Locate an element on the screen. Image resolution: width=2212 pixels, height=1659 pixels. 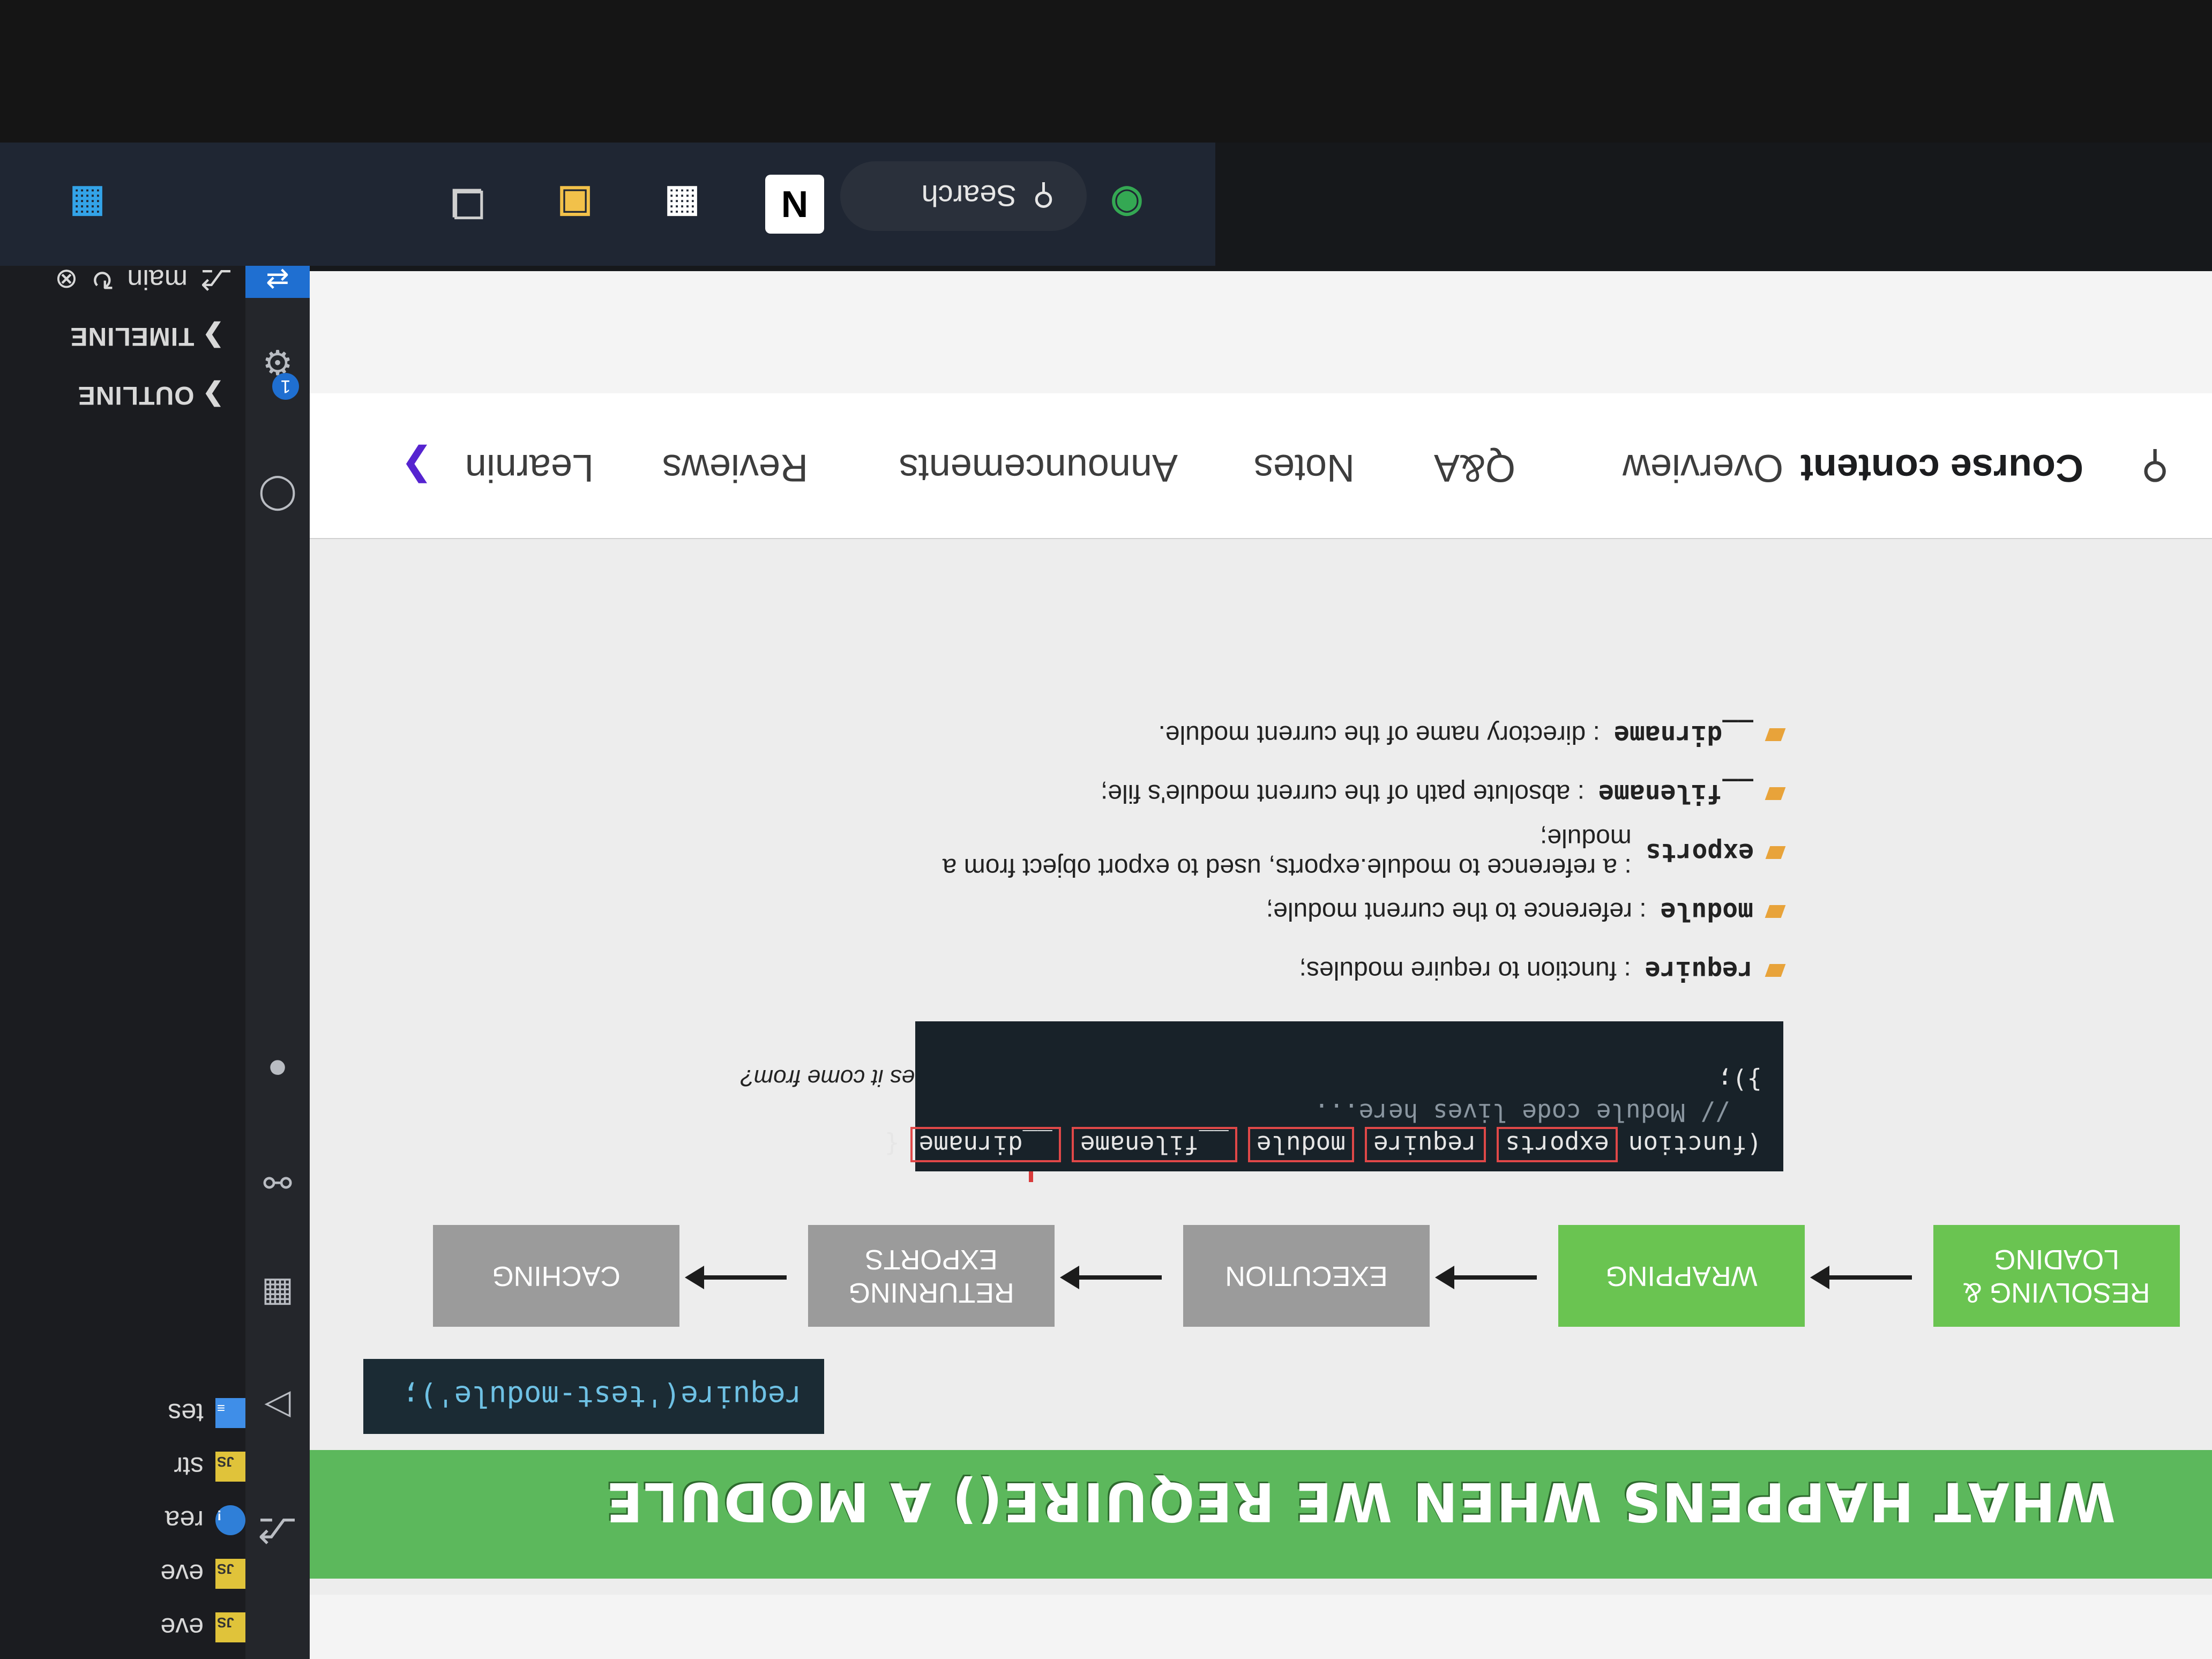
taskbar-search: ⚲ Search is located at coordinates (963, 196).